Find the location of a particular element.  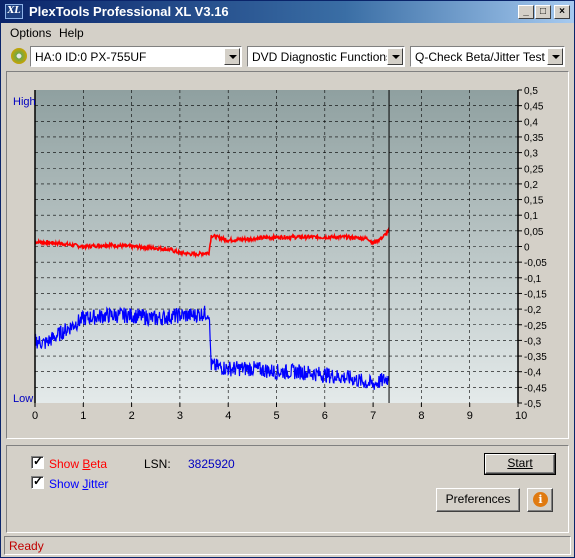

x-tick-label: 4 is located at coordinates (228, 416).